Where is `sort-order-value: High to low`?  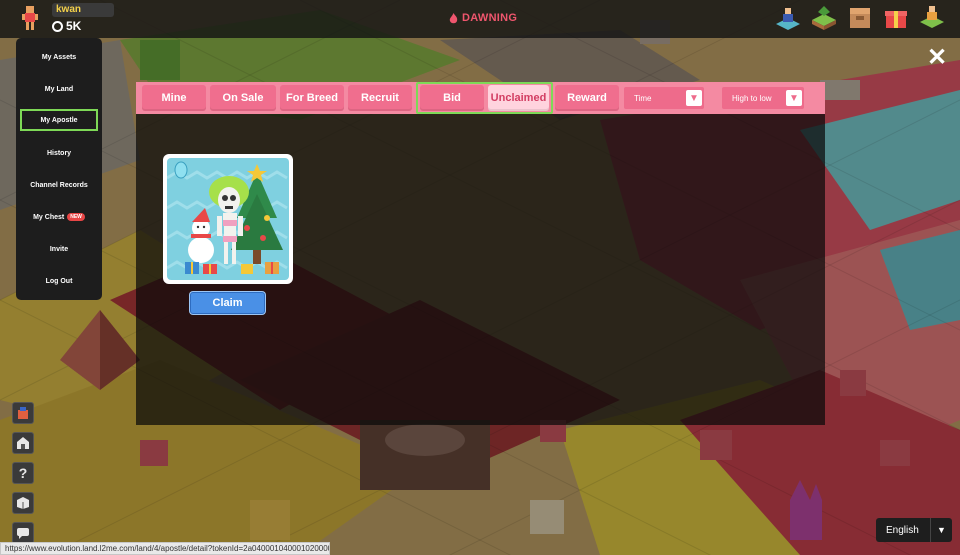 sort-order-value: High to low is located at coordinates (752, 98).